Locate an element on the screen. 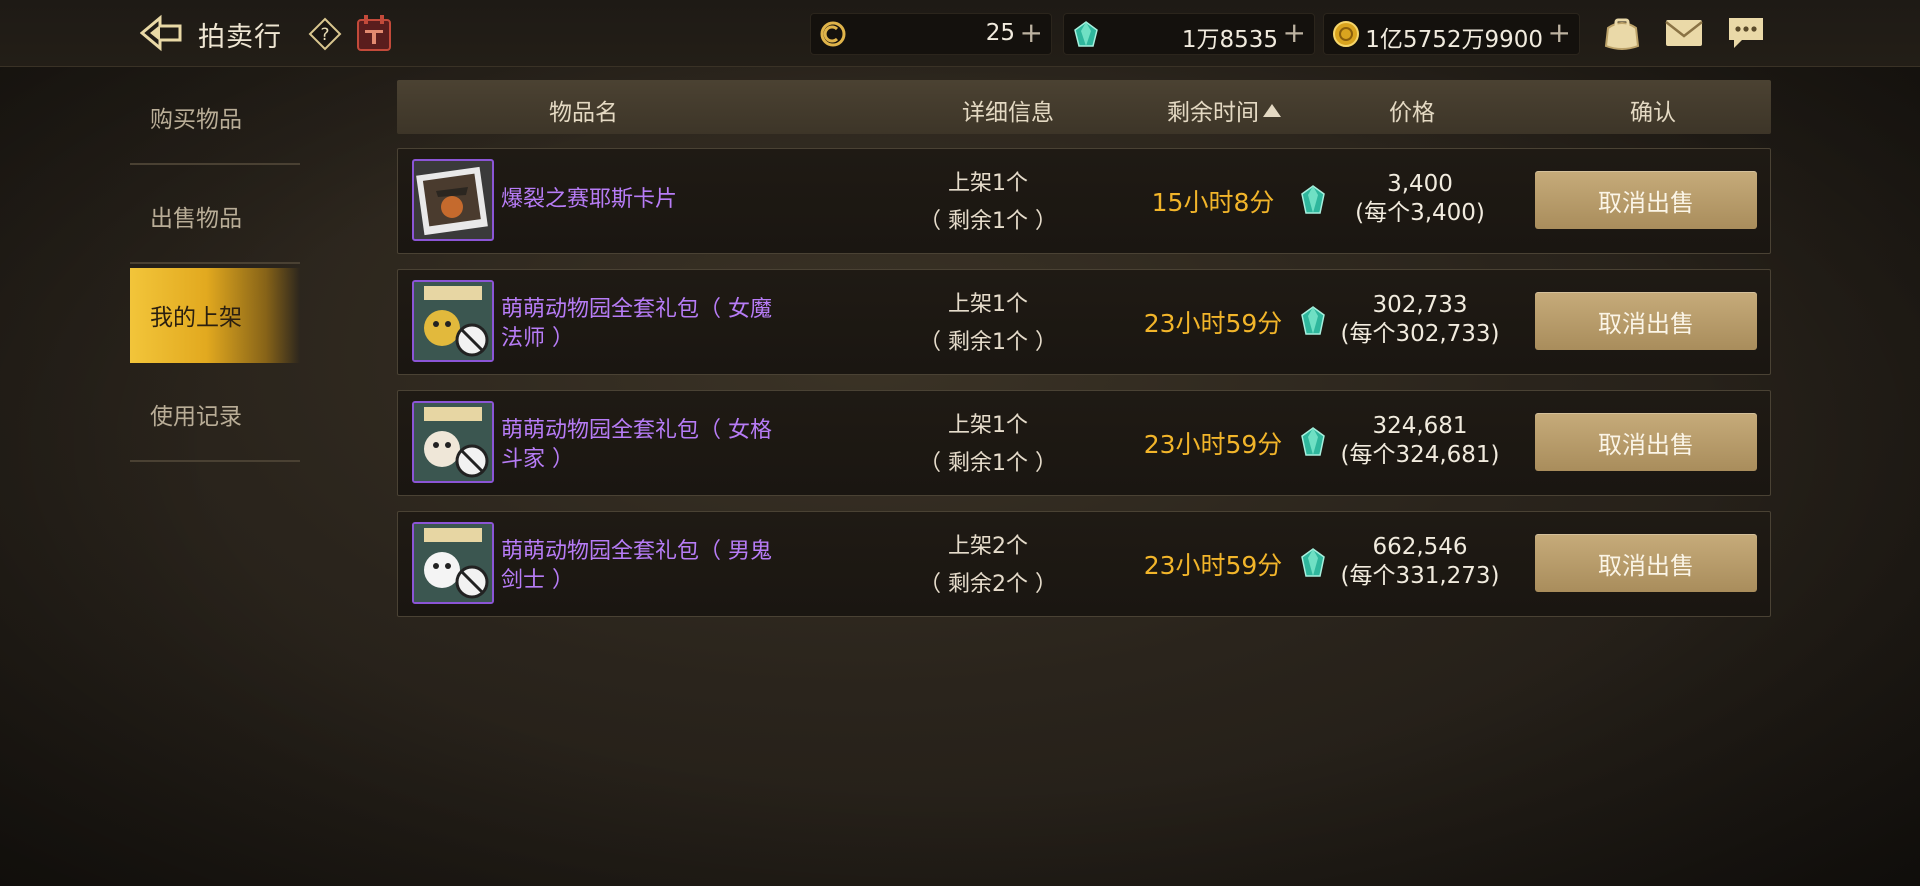 The width and height of the screenshot is (1920, 886). remaining-time: 15小时8分 is located at coordinates (1213, 202).